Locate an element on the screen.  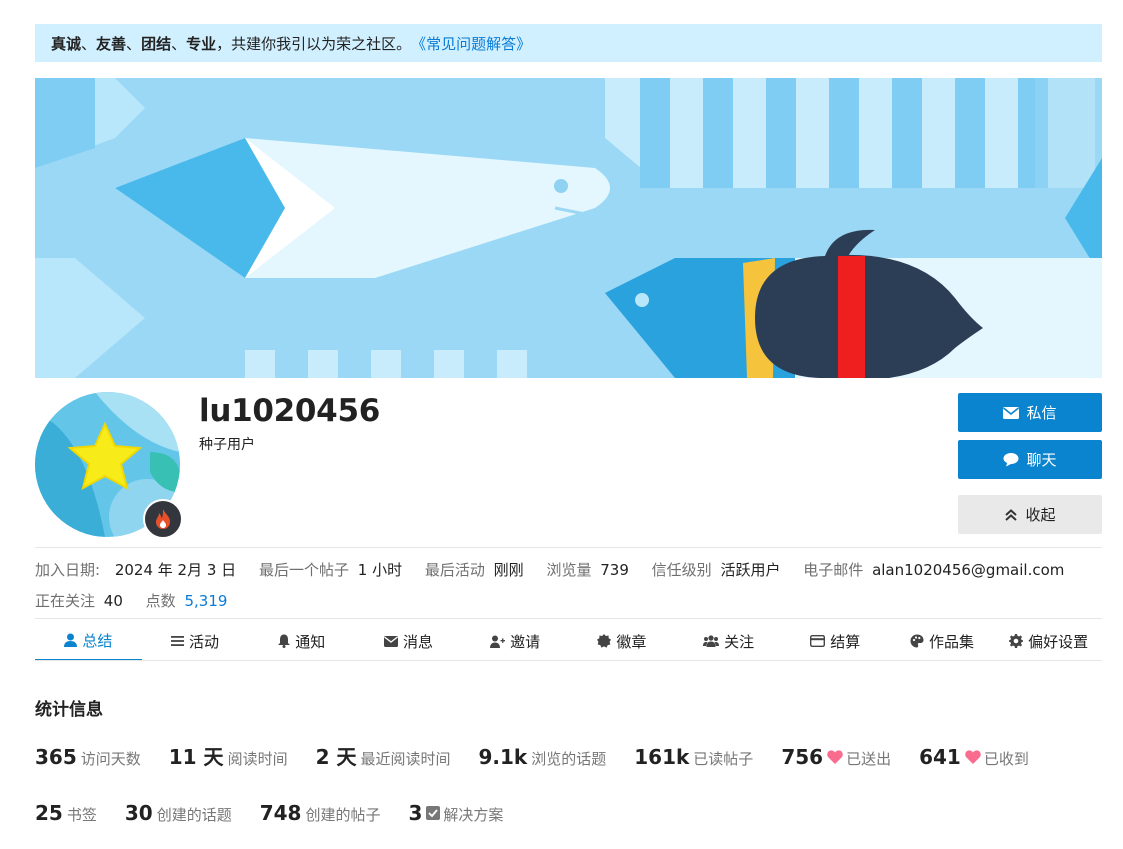
tab-label: 邀请 is located at coordinates (525, 641).